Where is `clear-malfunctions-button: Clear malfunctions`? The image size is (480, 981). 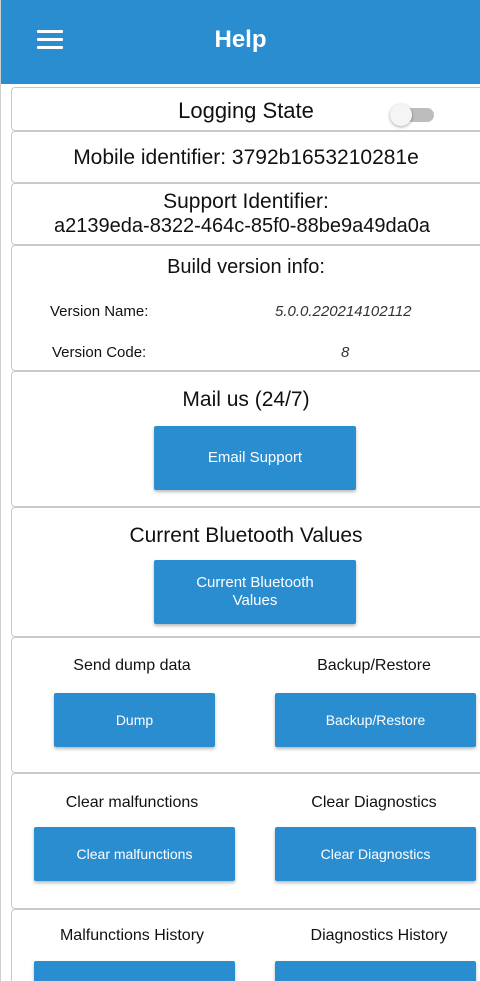
clear-malfunctions-button: Clear malfunctions is located at coordinates (134, 854).